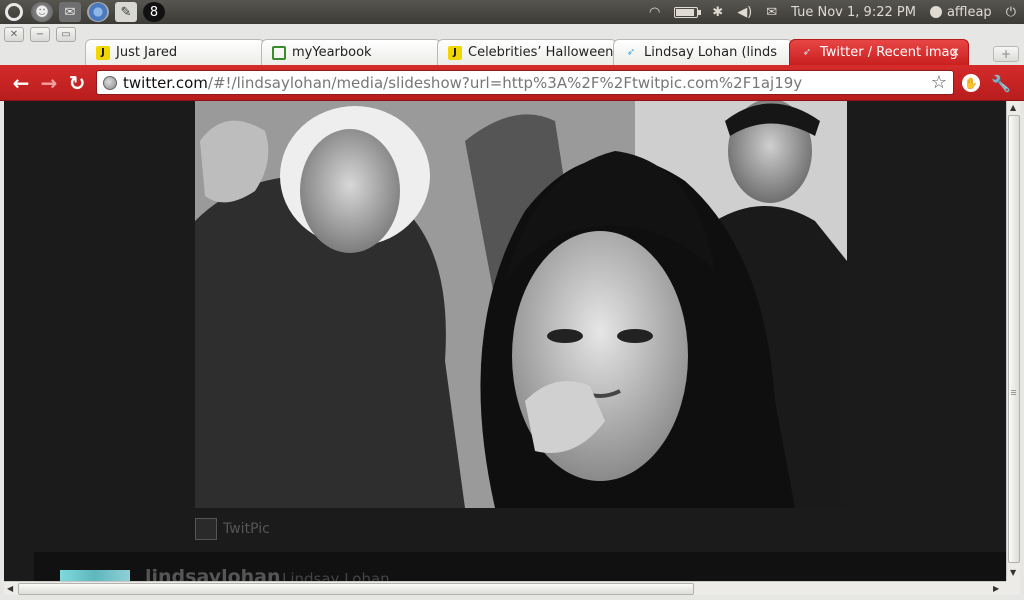 The image size is (1024, 600). What do you see at coordinates (213, 573) in the screenshot?
I see `tweet-screen-name: lindsaylohan` at bounding box center [213, 573].